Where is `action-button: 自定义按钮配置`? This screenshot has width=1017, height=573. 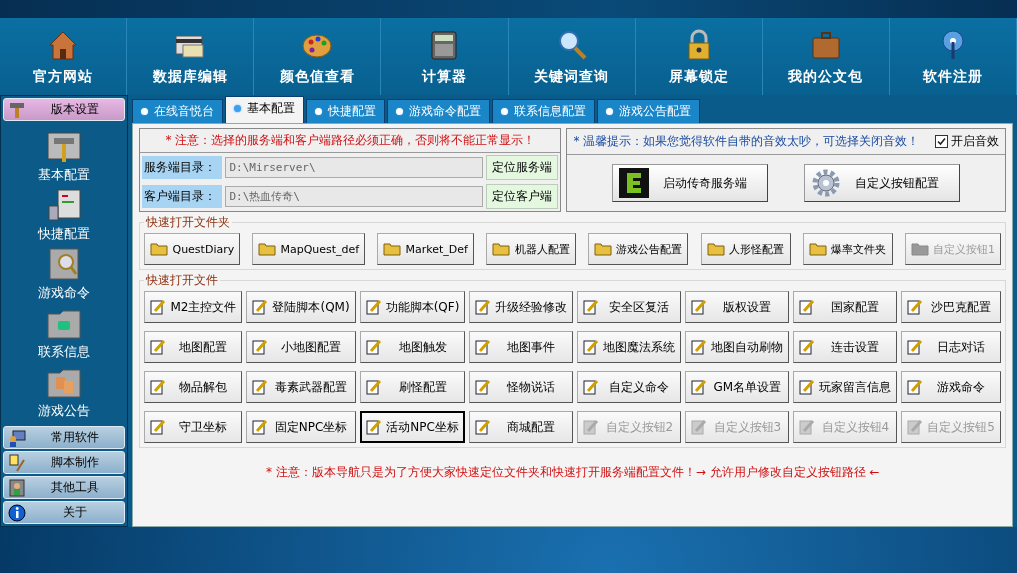
action-button: 自定义按钮配置 is located at coordinates (882, 183).